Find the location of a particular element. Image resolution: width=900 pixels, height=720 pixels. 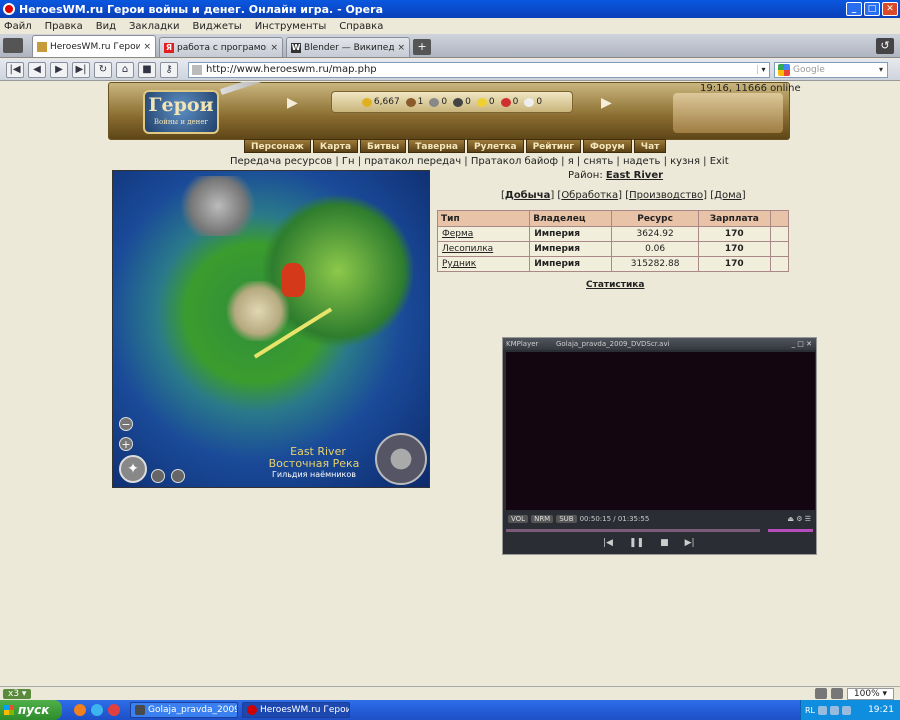

zoom-in-icon: + is located at coordinates (126, 444).